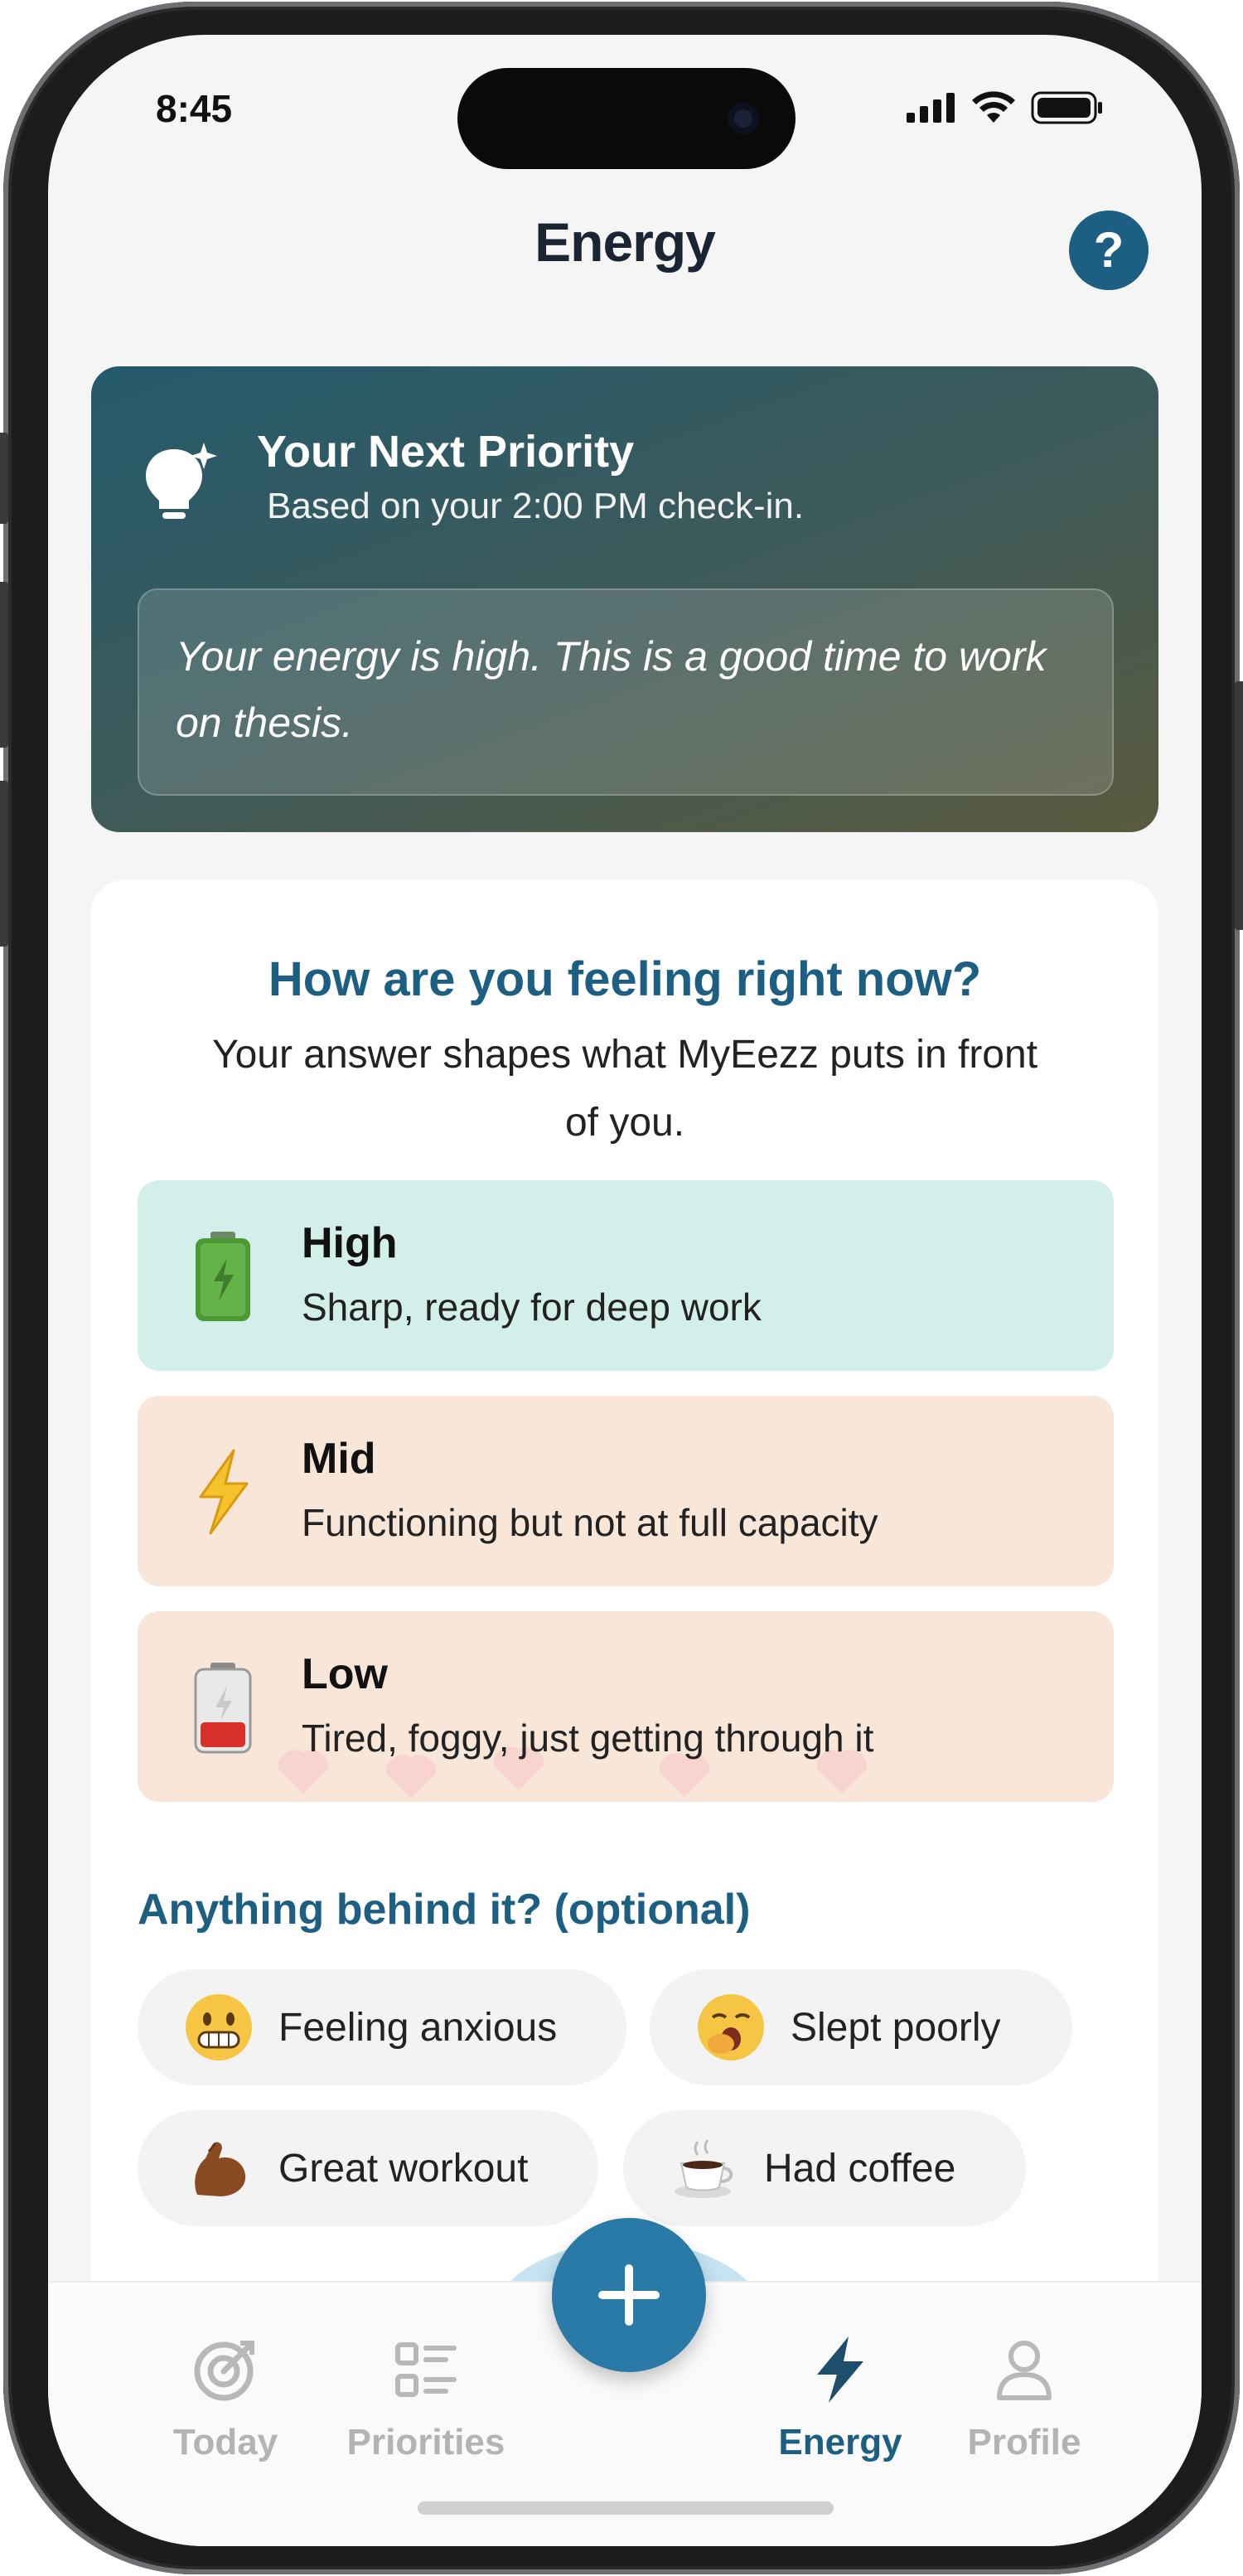 The height and width of the screenshot is (2576, 1243). I want to click on energy-option-high: High Sharp, ready for deep work, so click(626, 1275).